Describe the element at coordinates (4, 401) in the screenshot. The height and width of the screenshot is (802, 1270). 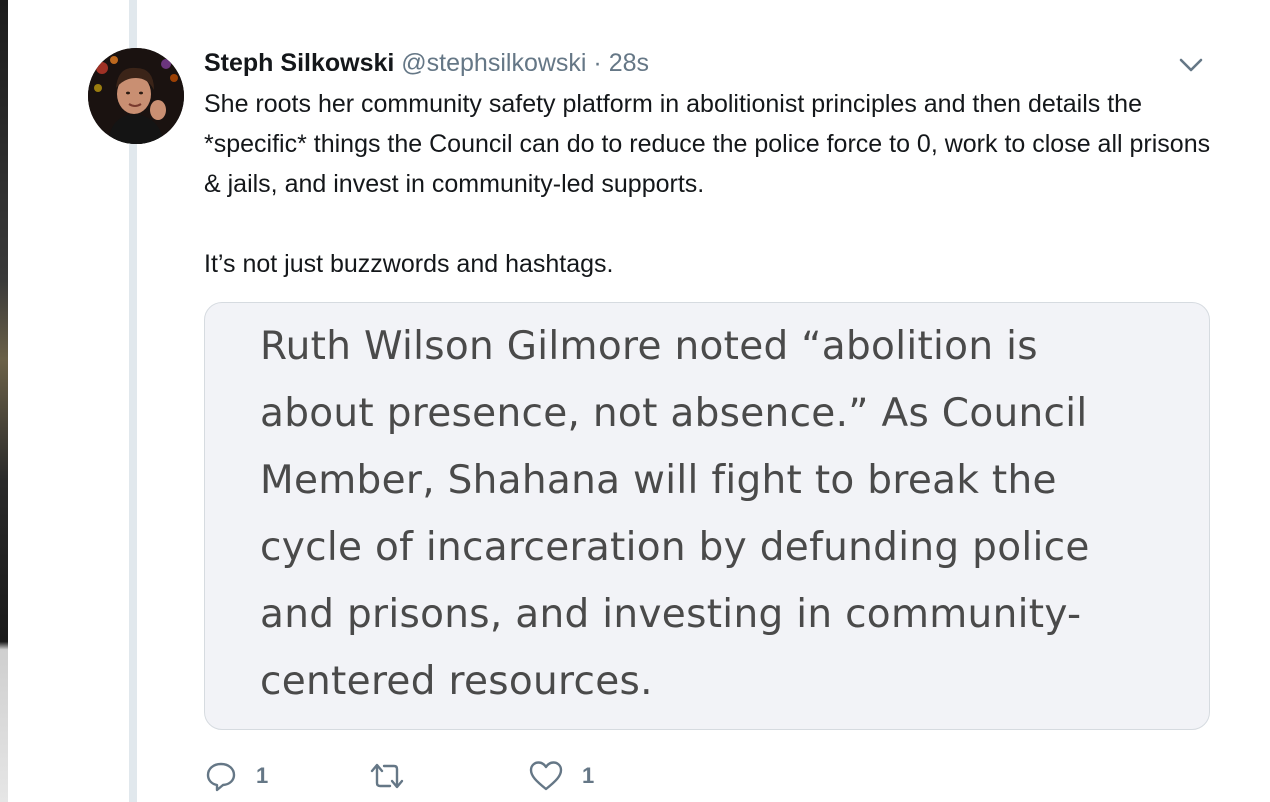
I see `window-left-edge` at that location.